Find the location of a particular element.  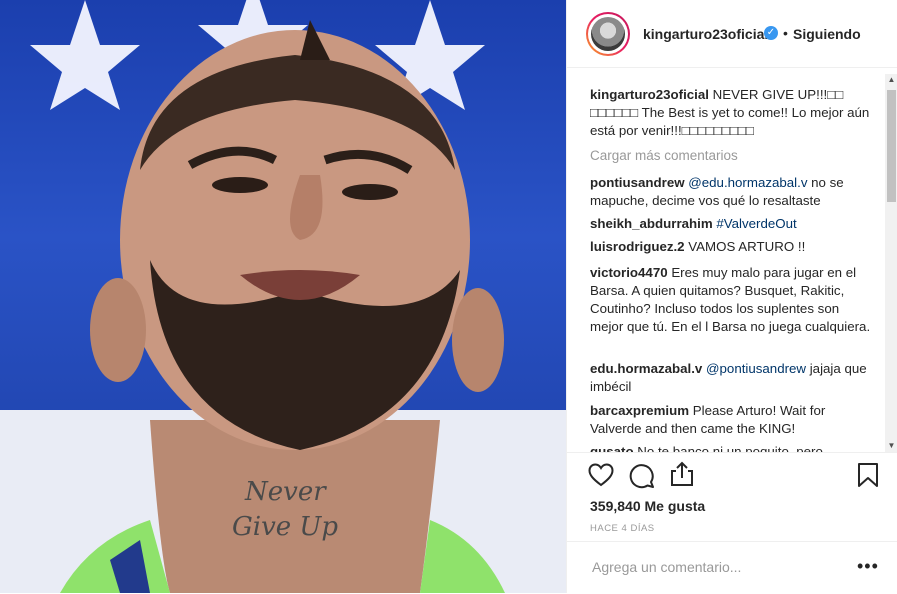

following-button: Siguiendo is located at coordinates (827, 34).